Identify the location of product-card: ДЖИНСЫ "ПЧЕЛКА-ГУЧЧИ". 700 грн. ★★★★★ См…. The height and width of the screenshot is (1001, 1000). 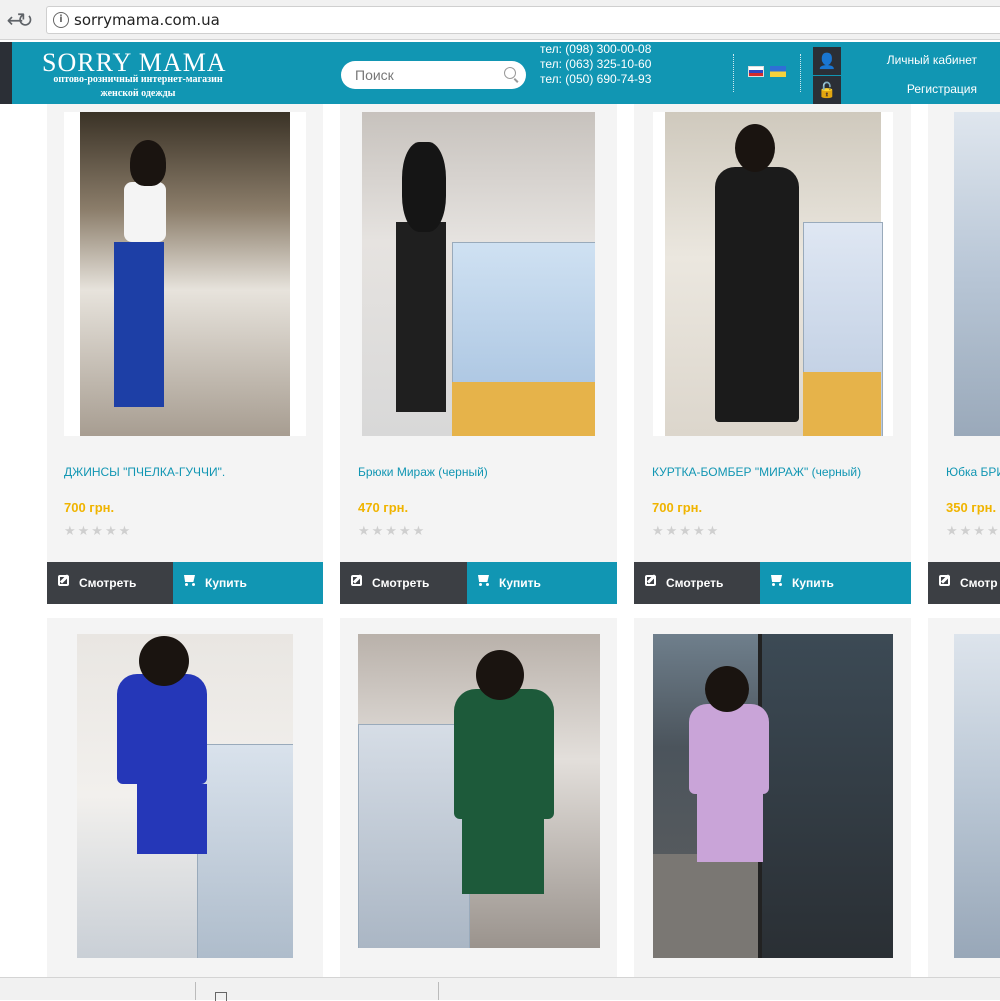
(185, 354).